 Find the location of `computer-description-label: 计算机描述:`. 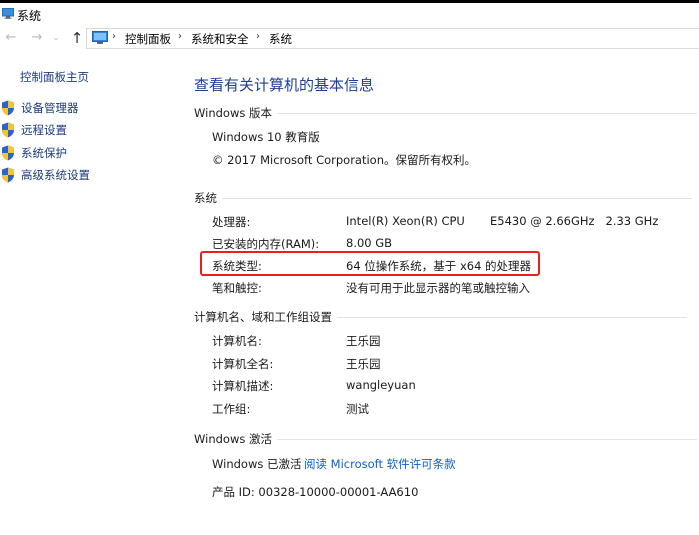

computer-description-label: 计算机描述: is located at coordinates (243, 386).